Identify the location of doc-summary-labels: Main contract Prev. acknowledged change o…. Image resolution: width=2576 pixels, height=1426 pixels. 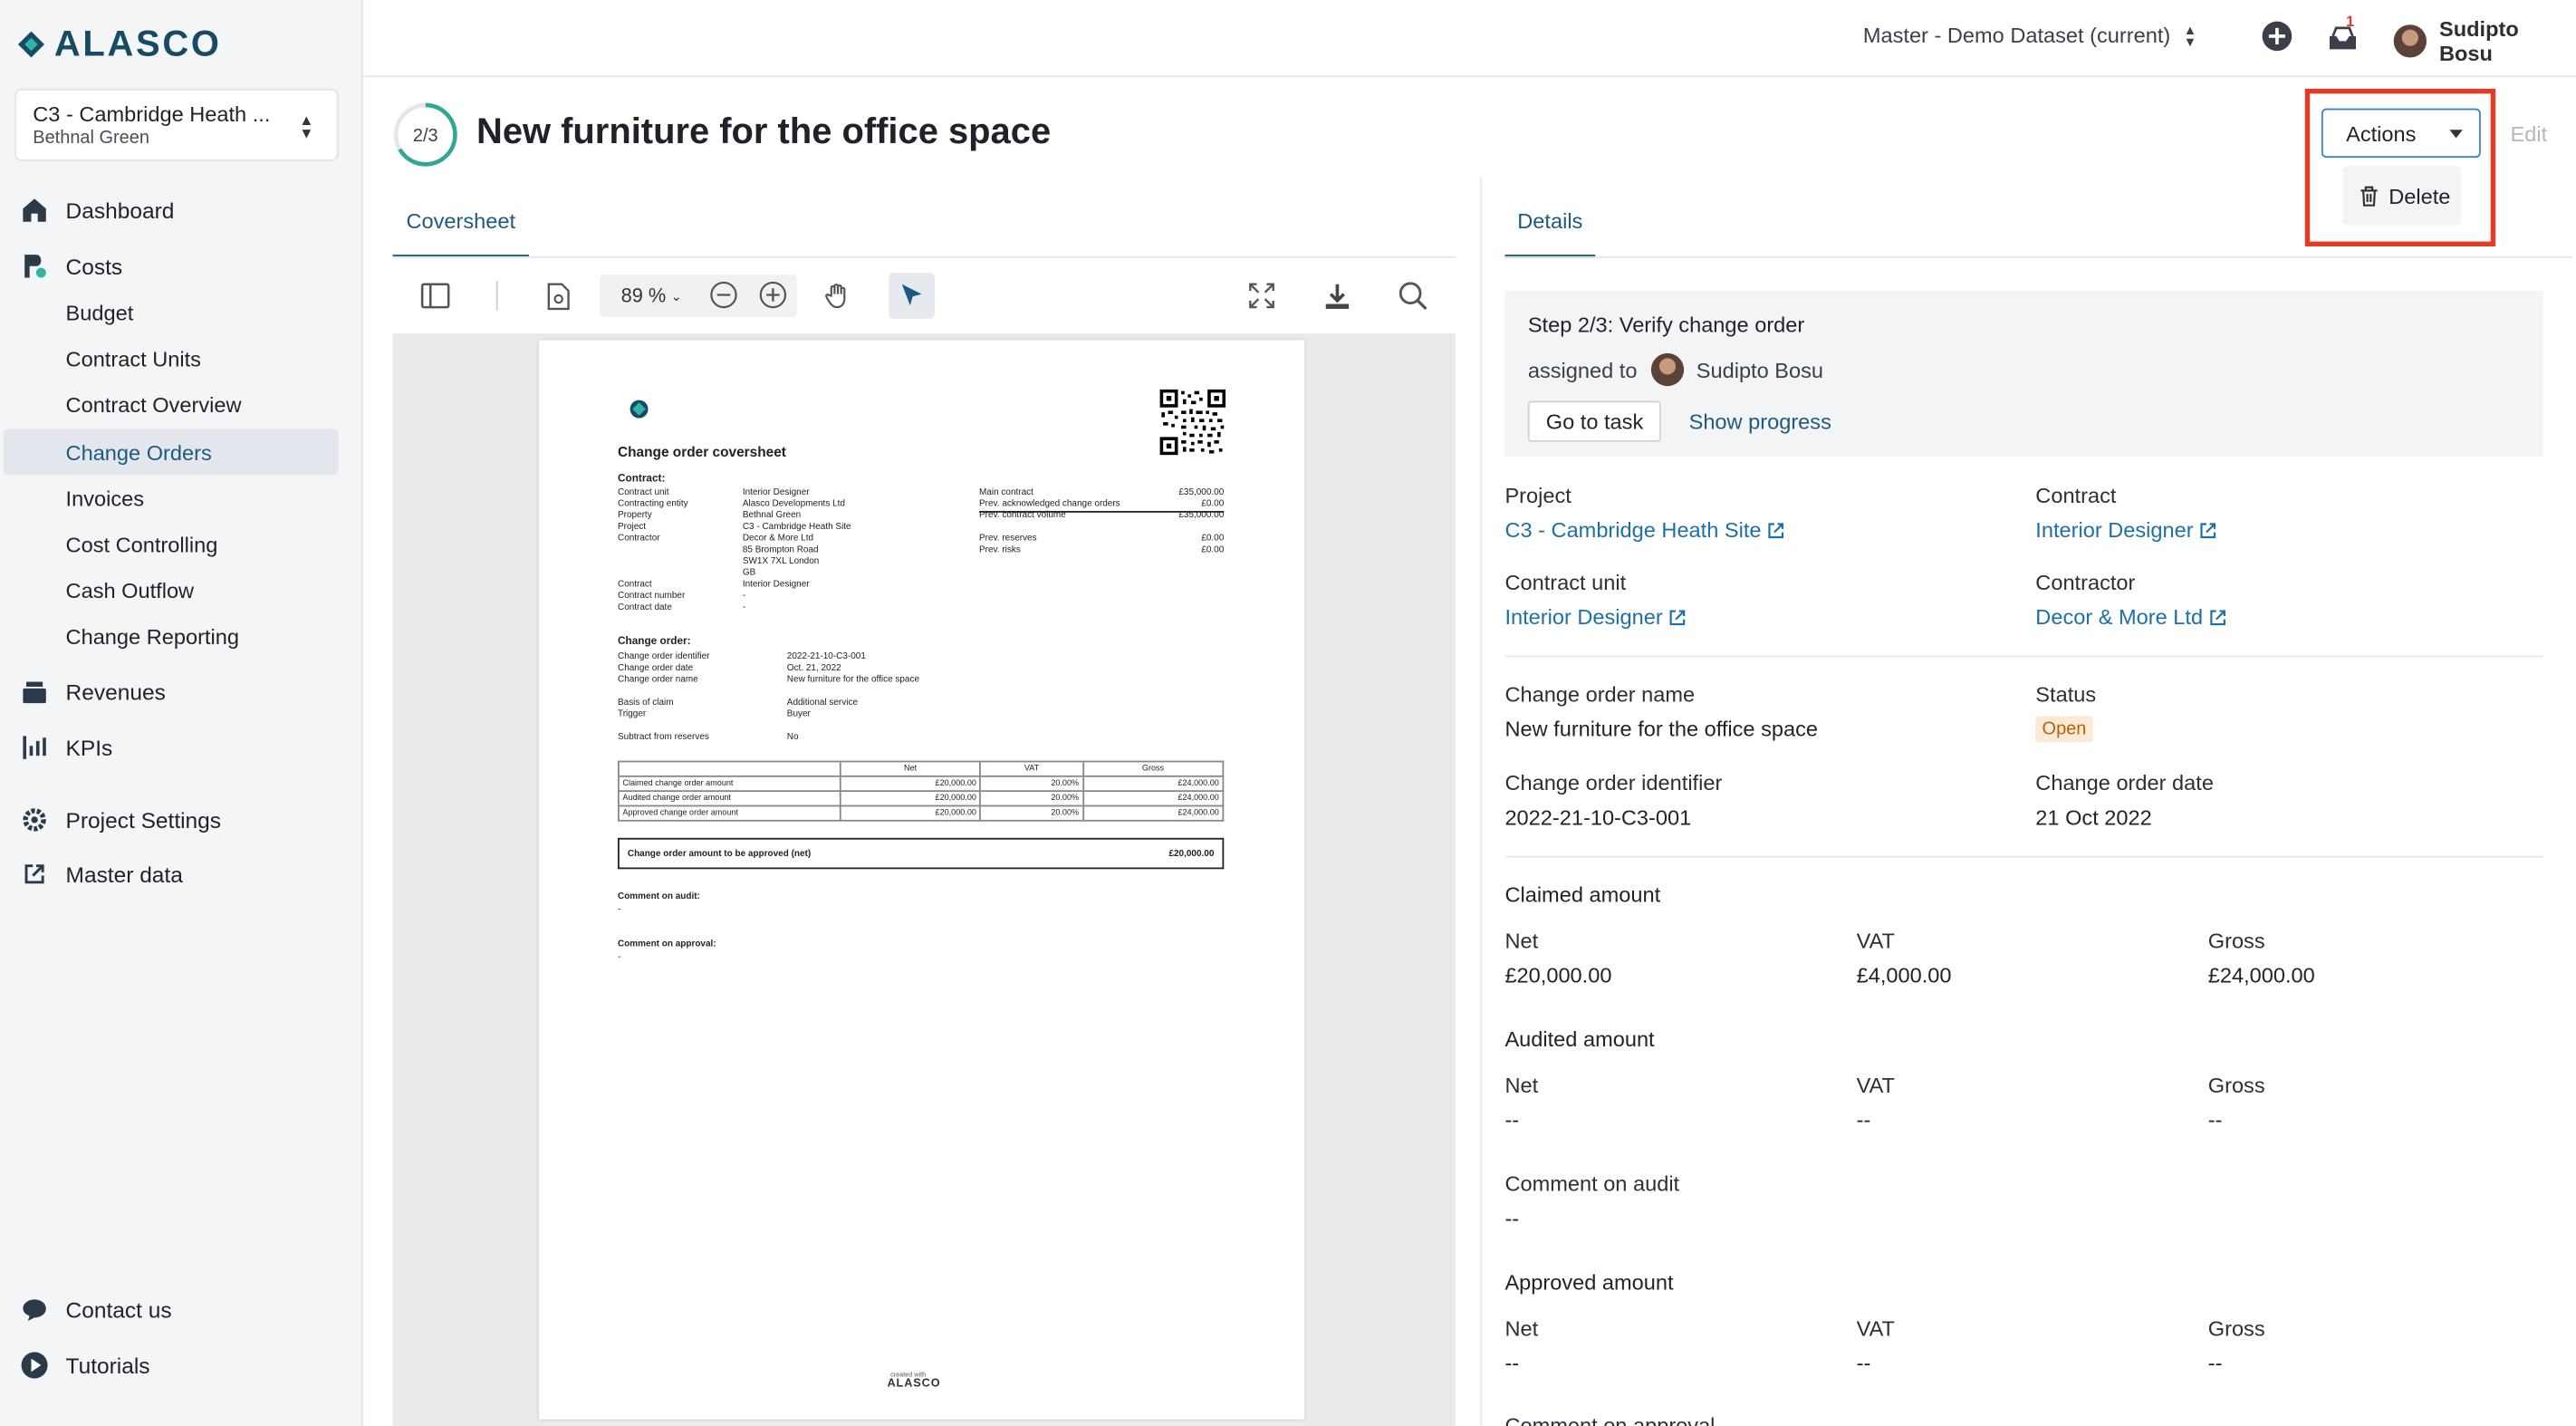
(1049, 522).